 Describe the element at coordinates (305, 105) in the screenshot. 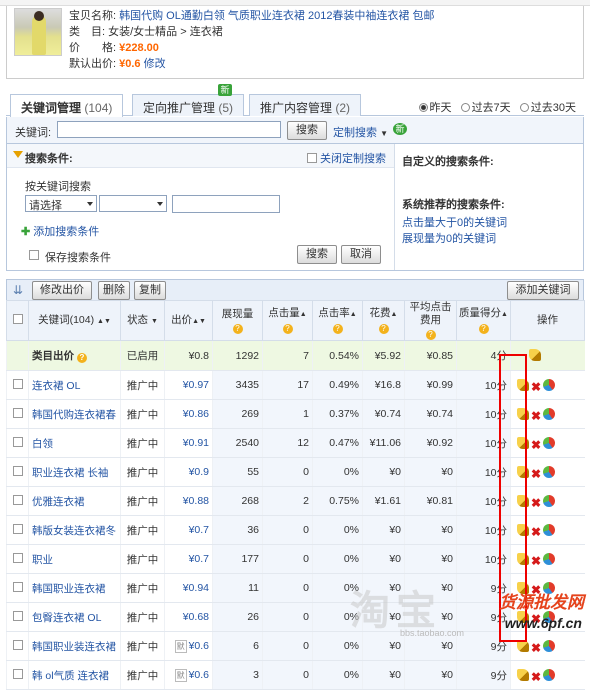

I see `tab-promotion-content: 推广内容管理 (2)` at that location.